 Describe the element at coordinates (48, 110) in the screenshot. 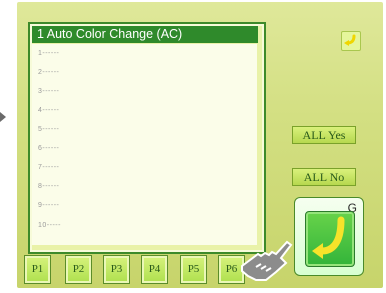

I see `list-item: 4------` at that location.